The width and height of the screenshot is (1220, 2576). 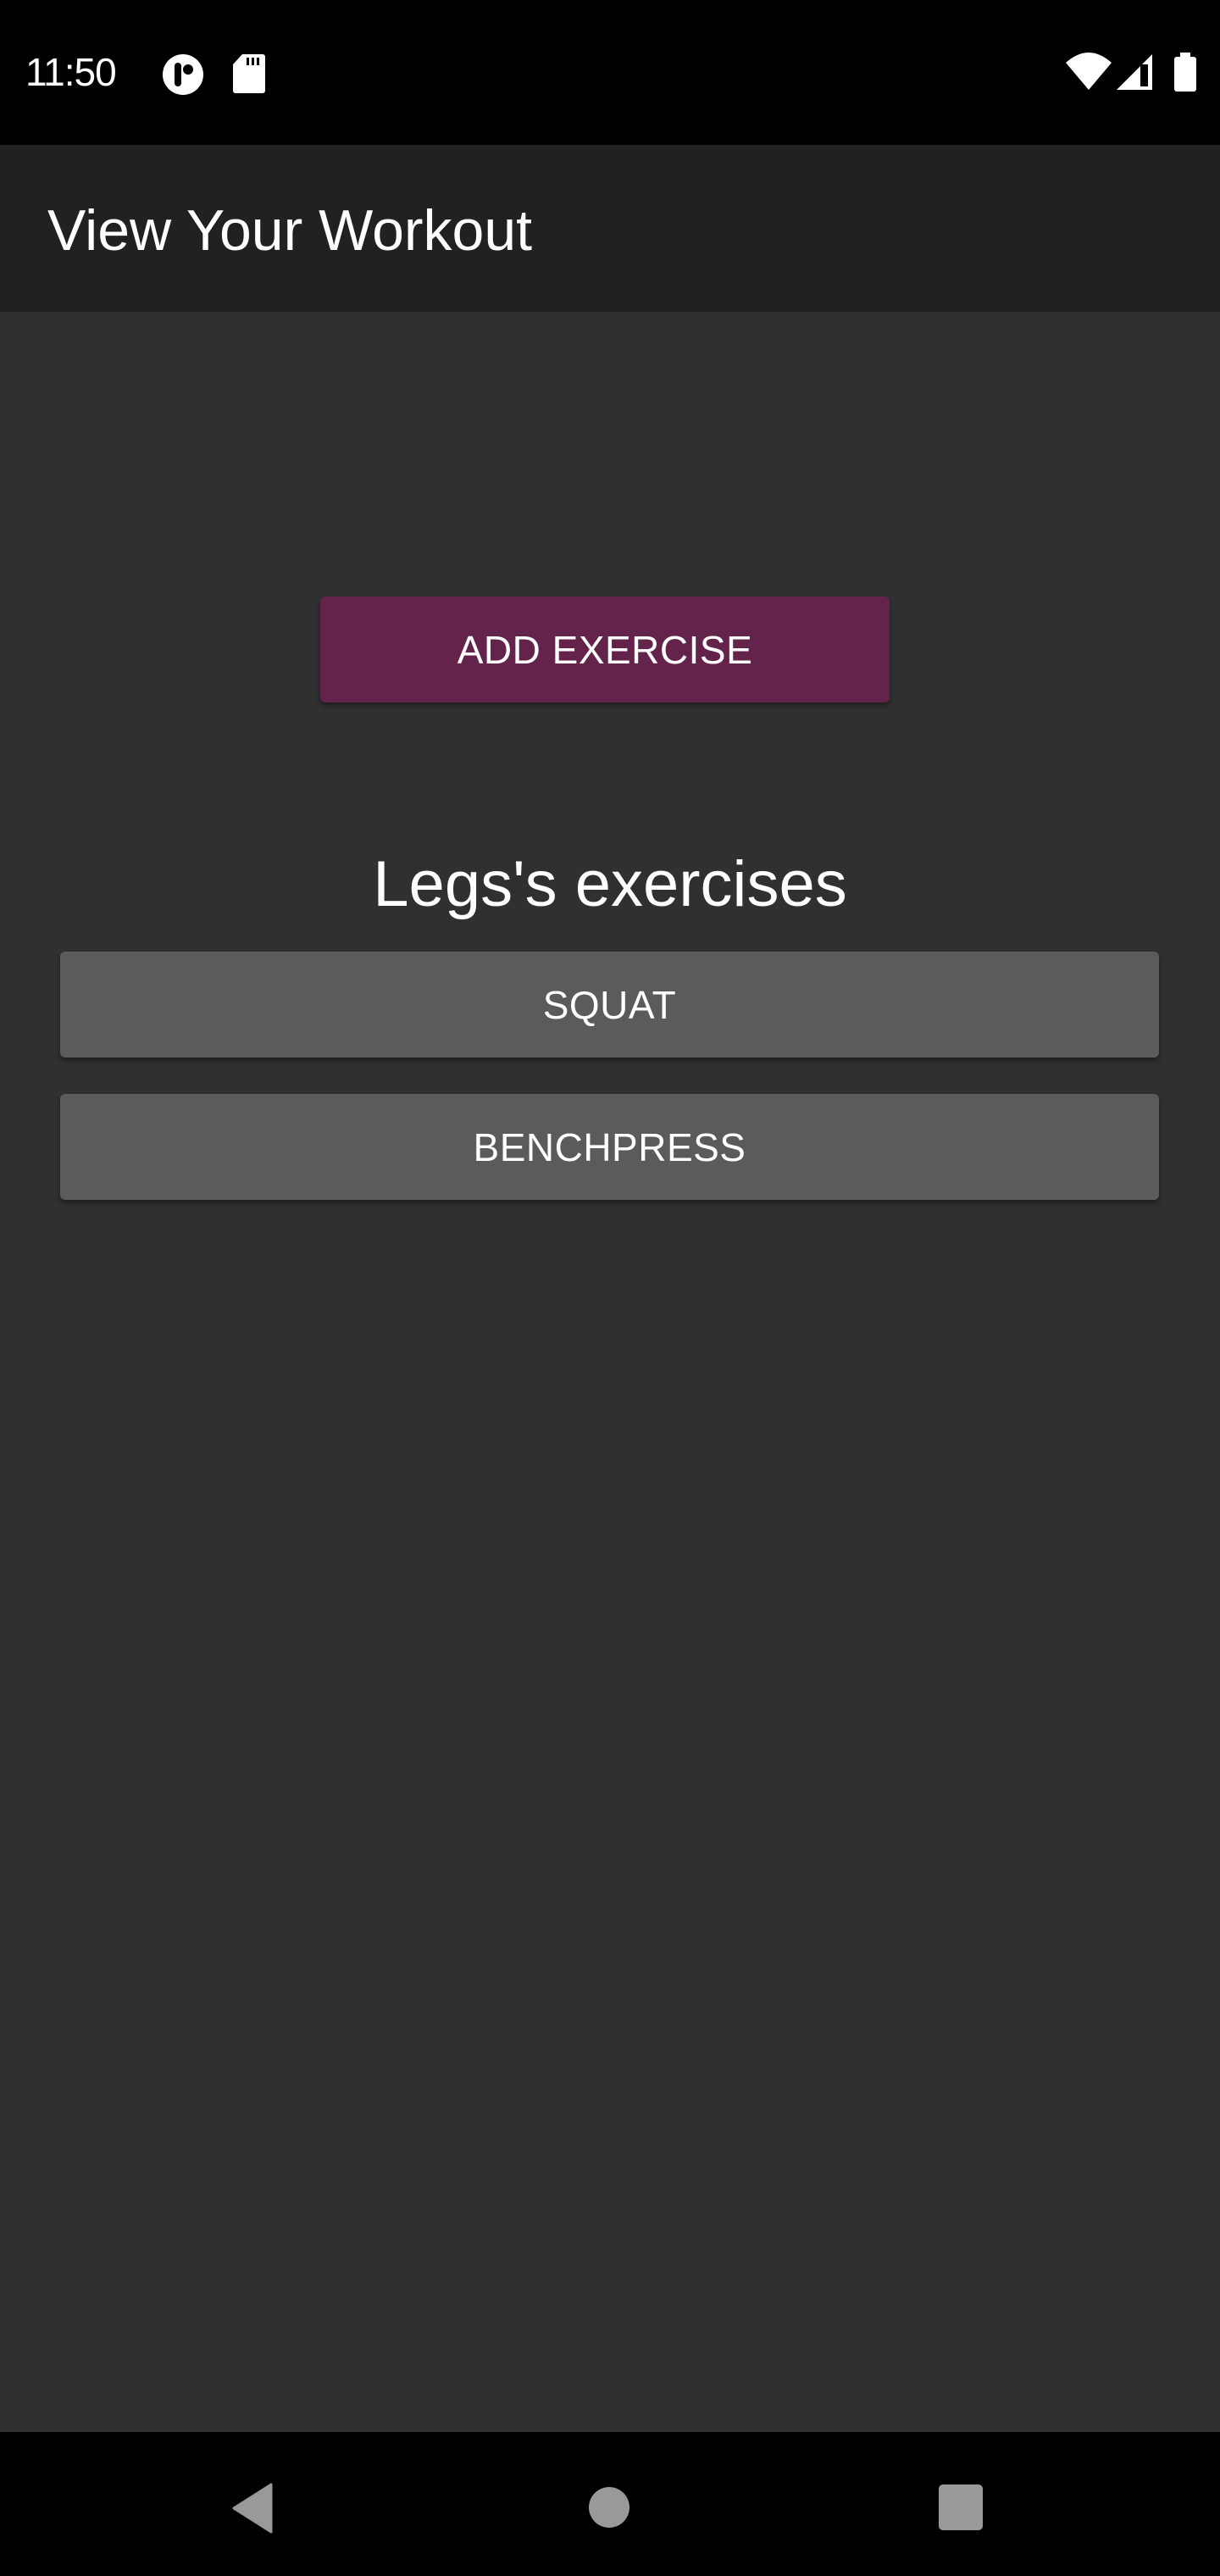 I want to click on sd-card-icon, so click(x=249, y=75).